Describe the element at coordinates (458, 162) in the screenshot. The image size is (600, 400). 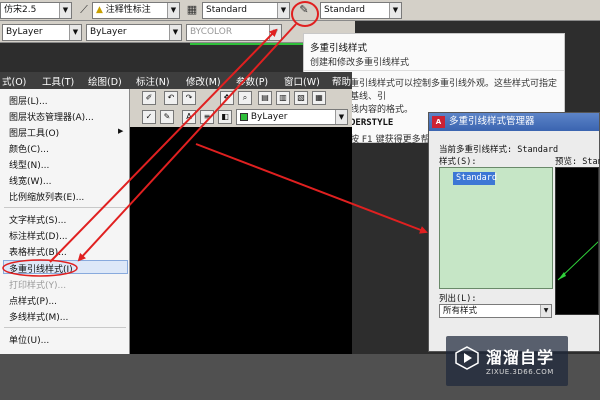
I see `styles-label: 样式(S):` at that location.